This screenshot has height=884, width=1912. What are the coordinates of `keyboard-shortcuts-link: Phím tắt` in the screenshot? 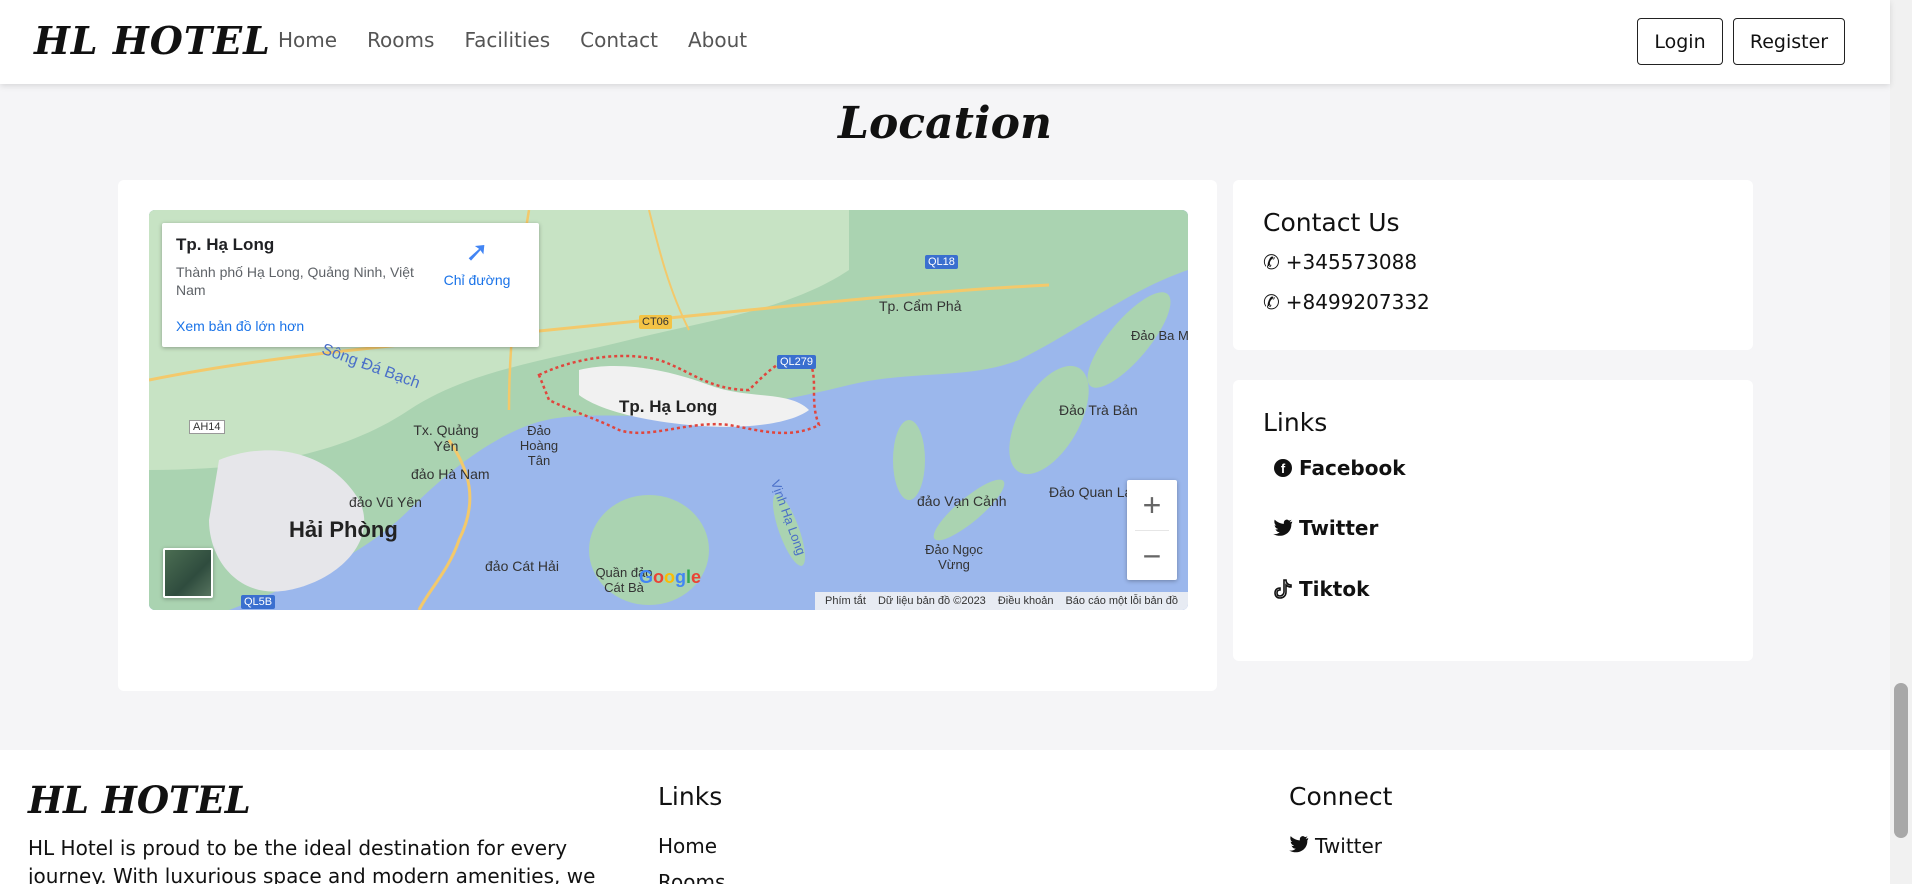 It's located at (845, 601).